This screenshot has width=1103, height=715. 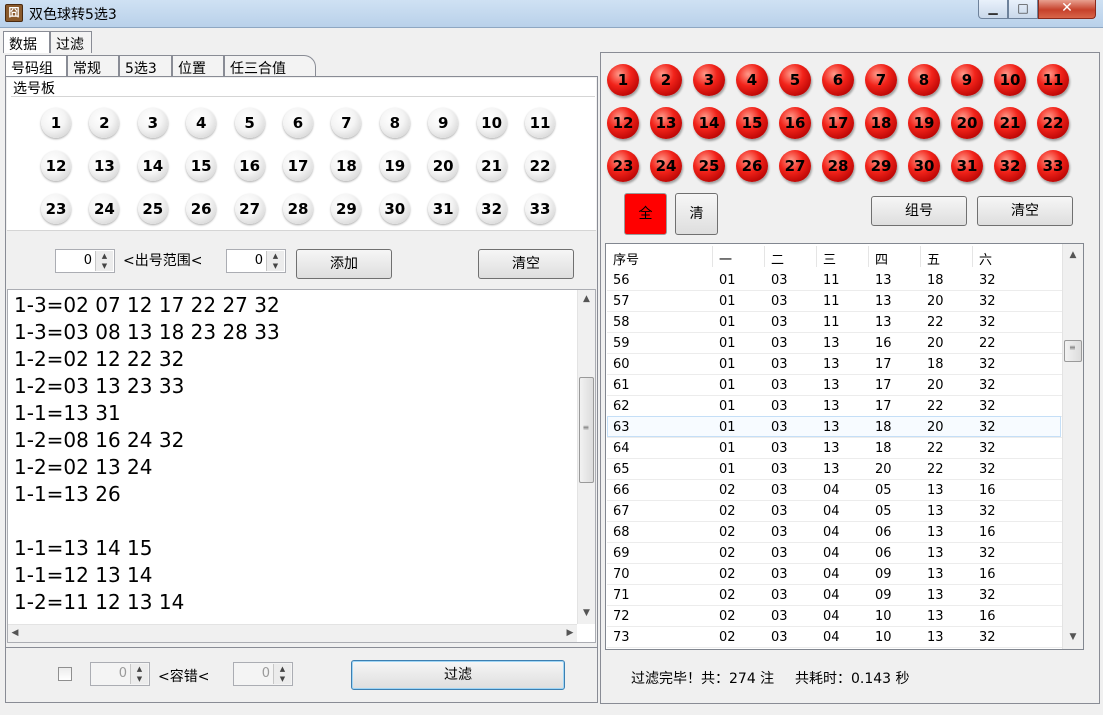 I want to click on table-cell: 11, so click(x=831, y=322).